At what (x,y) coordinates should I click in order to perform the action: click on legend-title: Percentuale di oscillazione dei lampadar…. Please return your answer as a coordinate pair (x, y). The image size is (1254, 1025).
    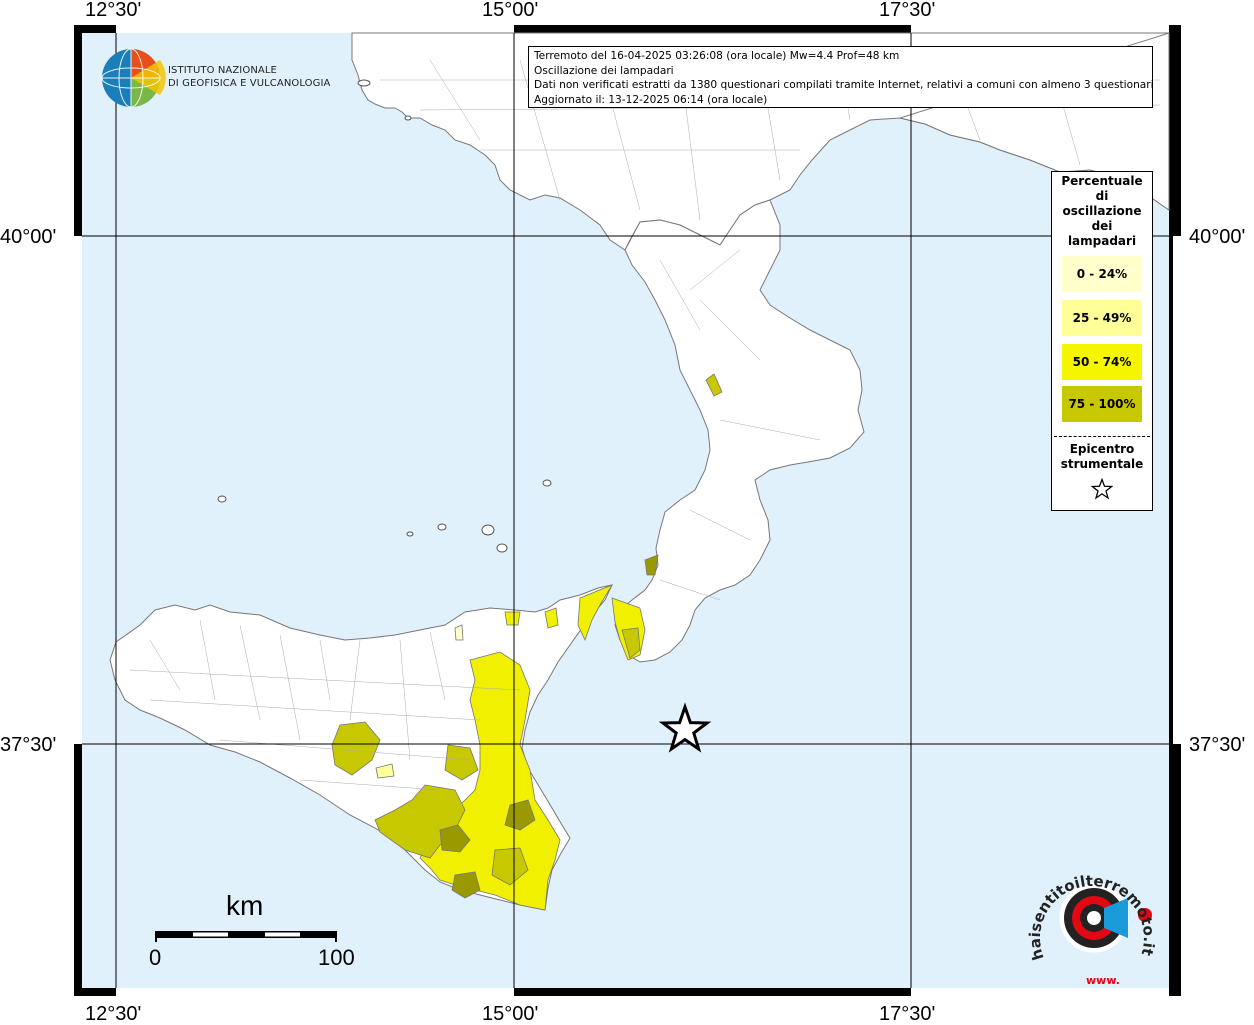
    Looking at the image, I should click on (1102, 211).